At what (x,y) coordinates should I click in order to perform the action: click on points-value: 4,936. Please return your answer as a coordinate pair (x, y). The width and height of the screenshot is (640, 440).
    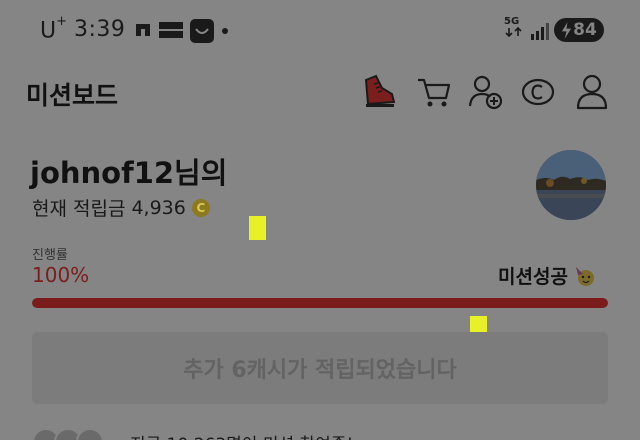
    Looking at the image, I should click on (158, 207).